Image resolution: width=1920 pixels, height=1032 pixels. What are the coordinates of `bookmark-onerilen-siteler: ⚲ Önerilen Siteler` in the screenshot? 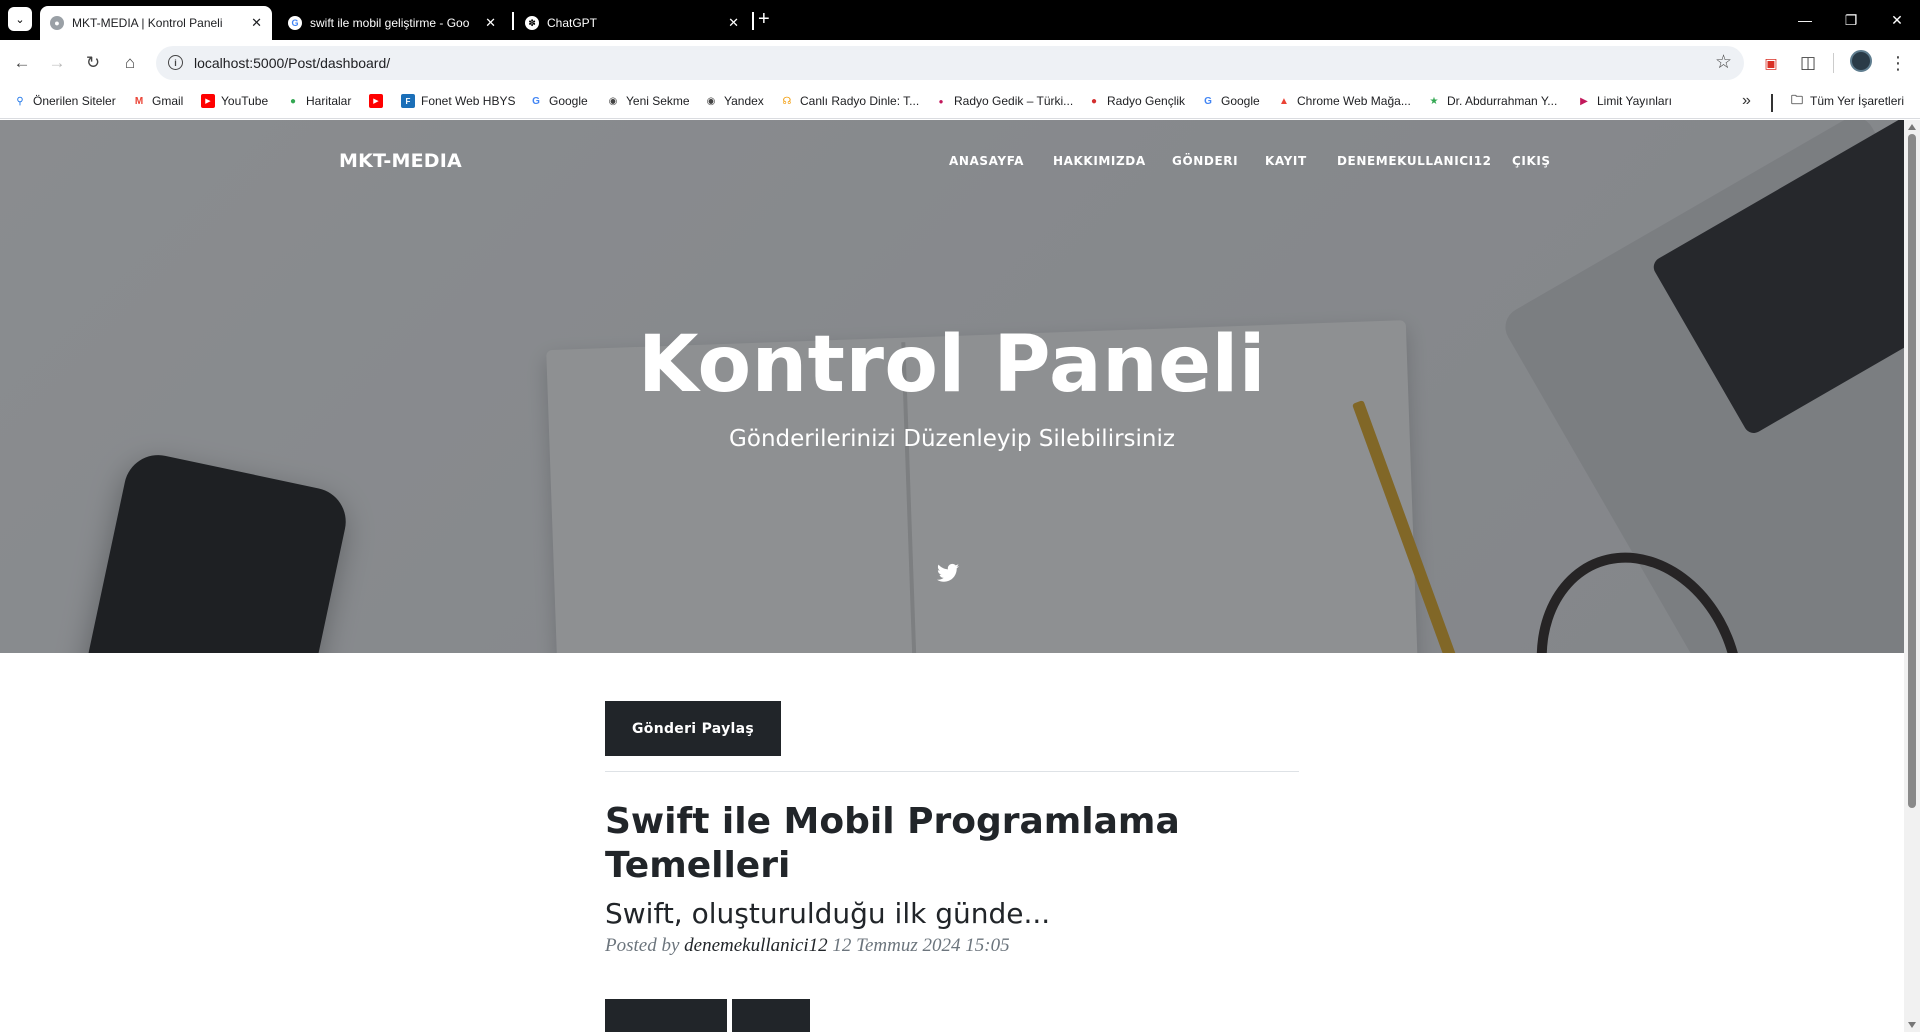 It's located at (64, 101).